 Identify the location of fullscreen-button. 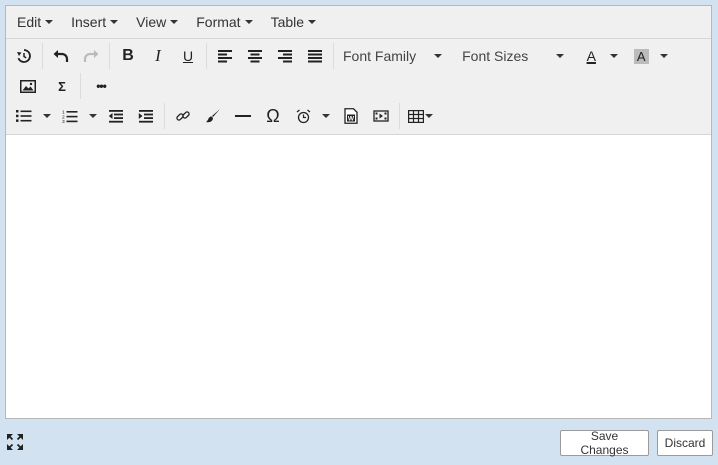
(15, 444).